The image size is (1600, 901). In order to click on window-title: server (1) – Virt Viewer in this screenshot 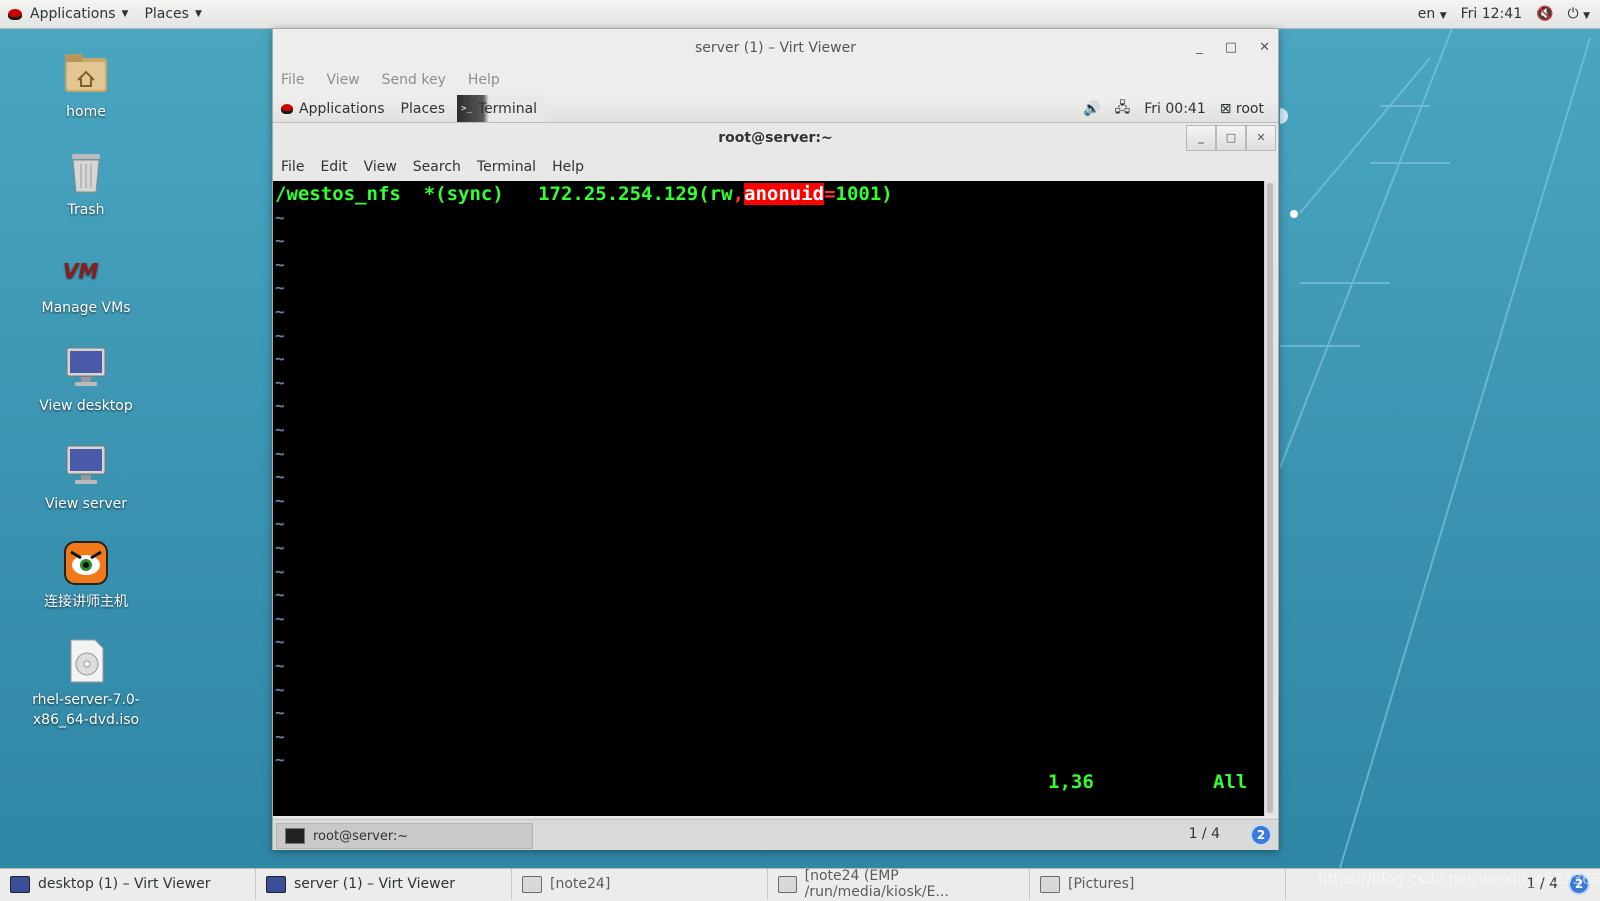, I will do `click(775, 48)`.